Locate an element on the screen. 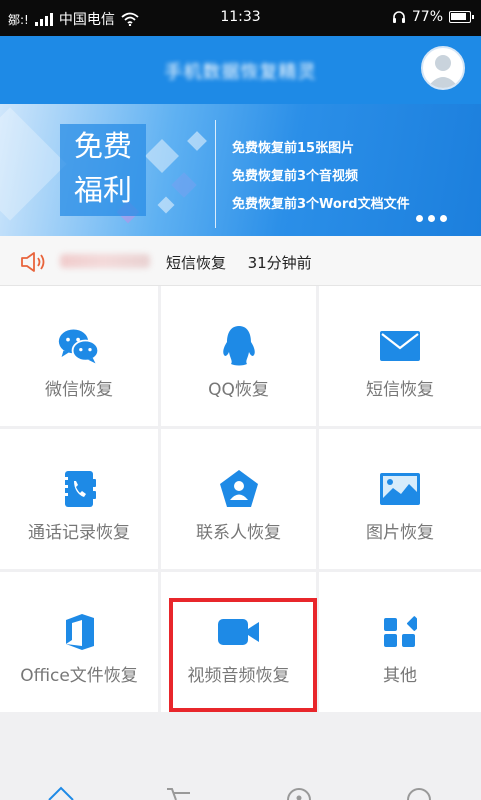 The height and width of the screenshot is (800, 481). benefit-item: 免费恢复前3个Word文档文件 is located at coordinates (321, 204).